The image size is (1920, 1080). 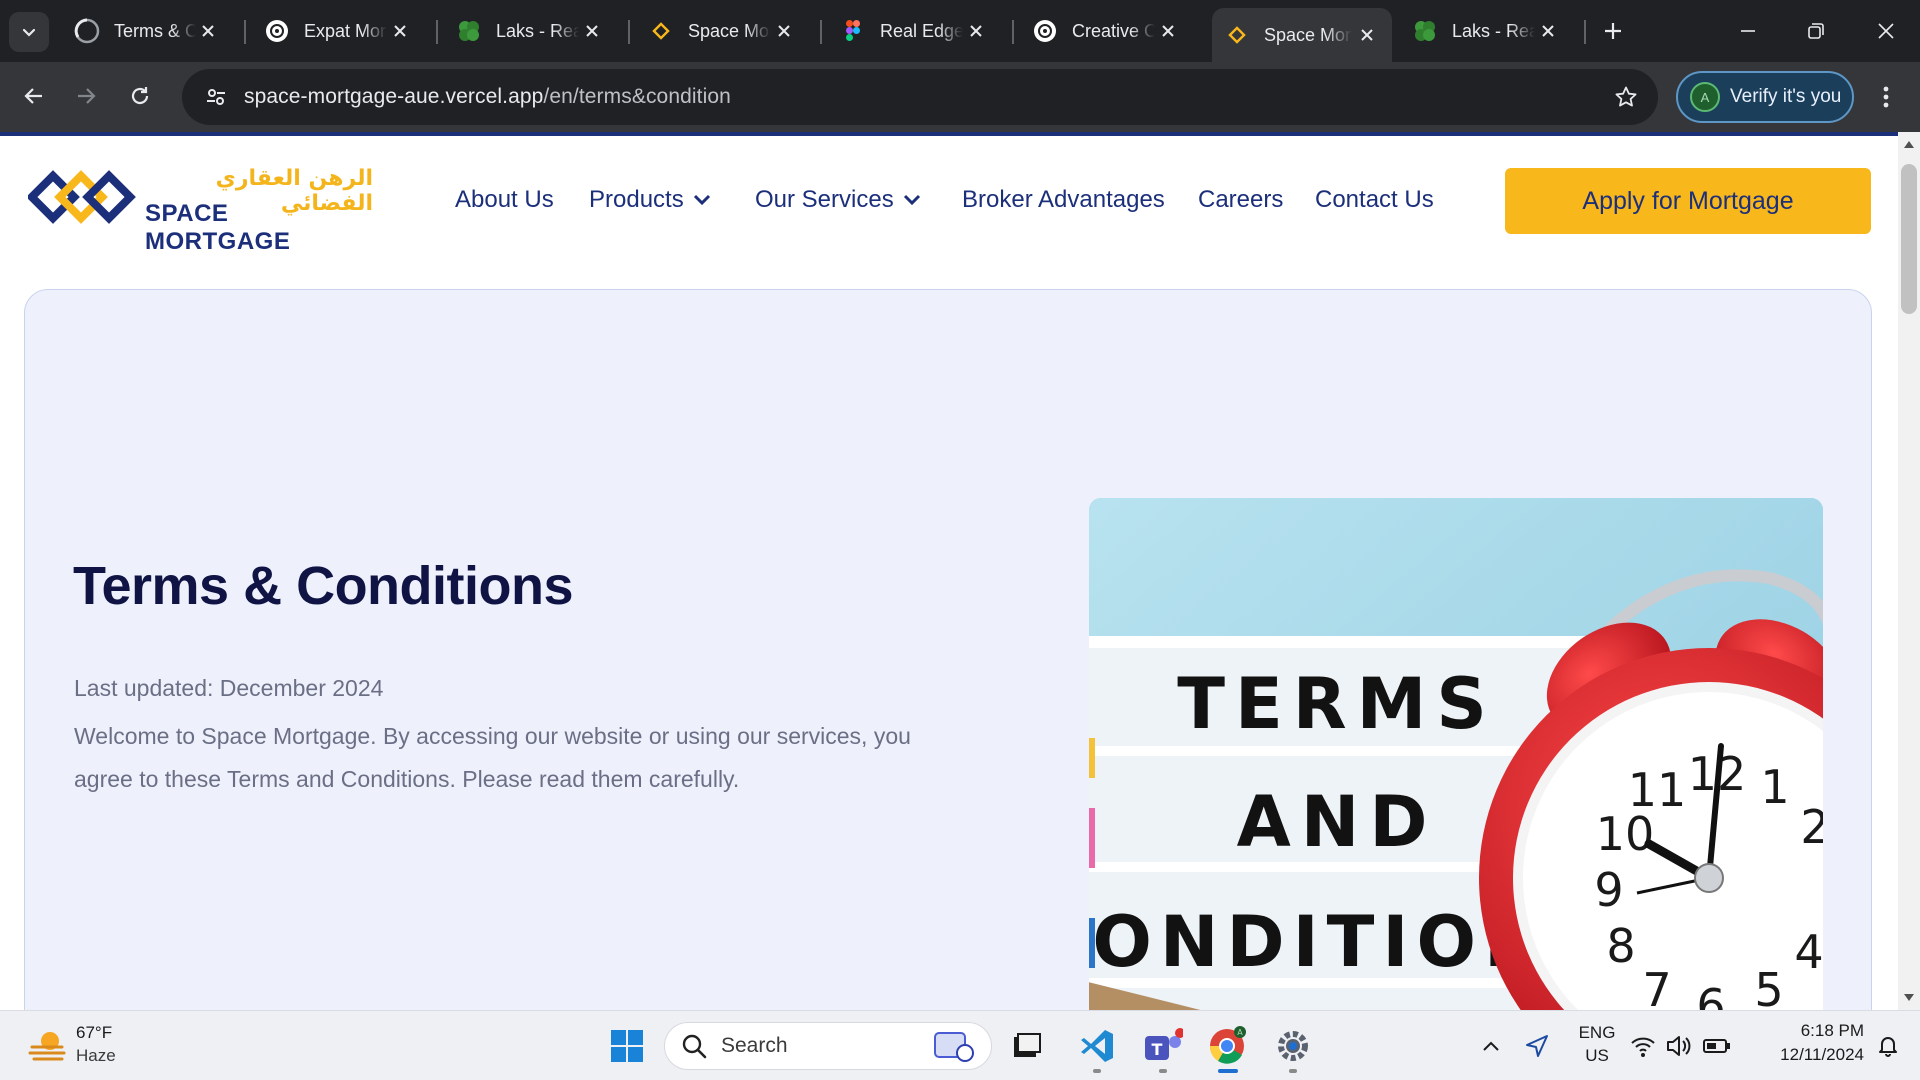 What do you see at coordinates (1909, 144) in the screenshot?
I see `scroll-up-arrow-icon` at bounding box center [1909, 144].